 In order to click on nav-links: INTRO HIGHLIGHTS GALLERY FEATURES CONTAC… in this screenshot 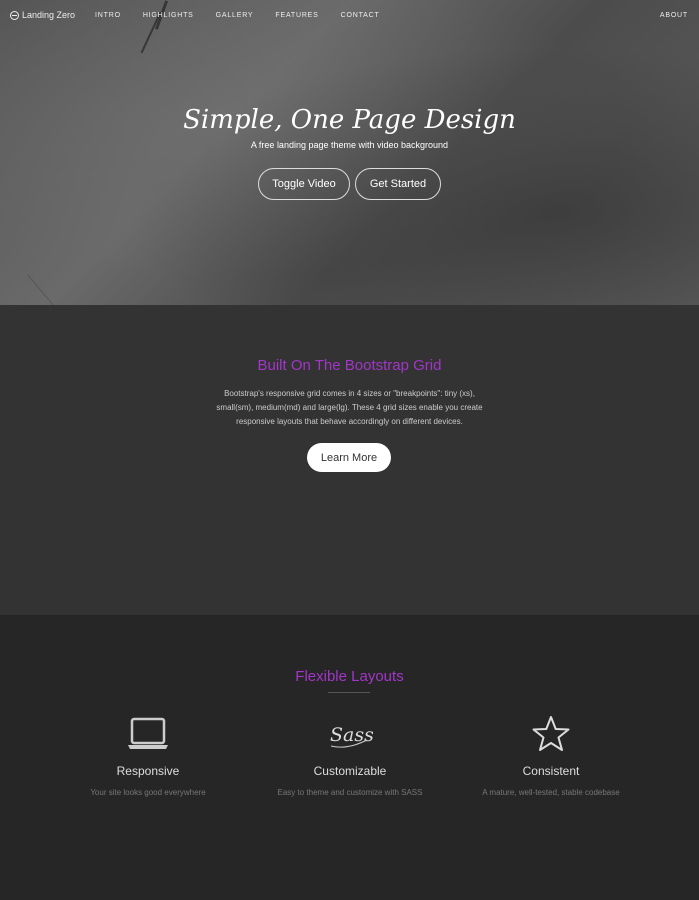, I will do `click(248, 15)`.